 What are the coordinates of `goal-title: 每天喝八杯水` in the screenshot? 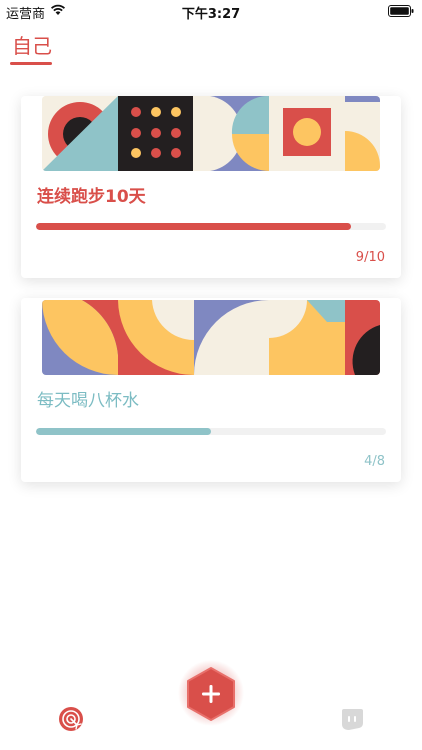 It's located at (88, 401).